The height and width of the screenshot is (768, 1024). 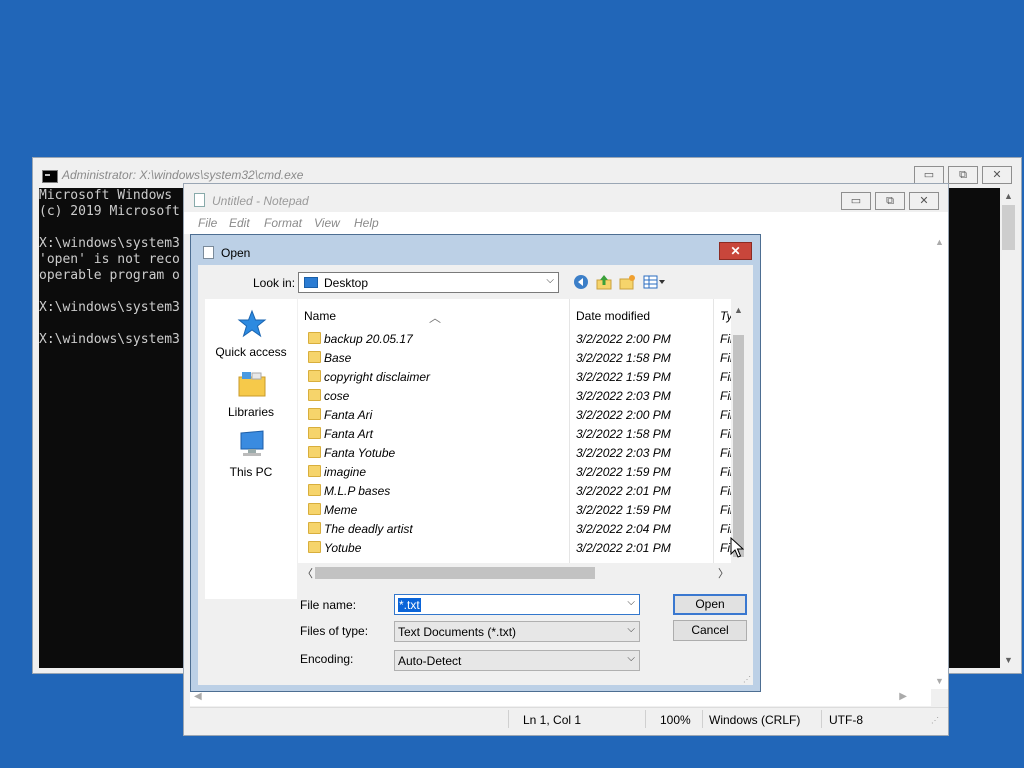 I want to click on restore-icon: ⧉, so click(x=890, y=201).